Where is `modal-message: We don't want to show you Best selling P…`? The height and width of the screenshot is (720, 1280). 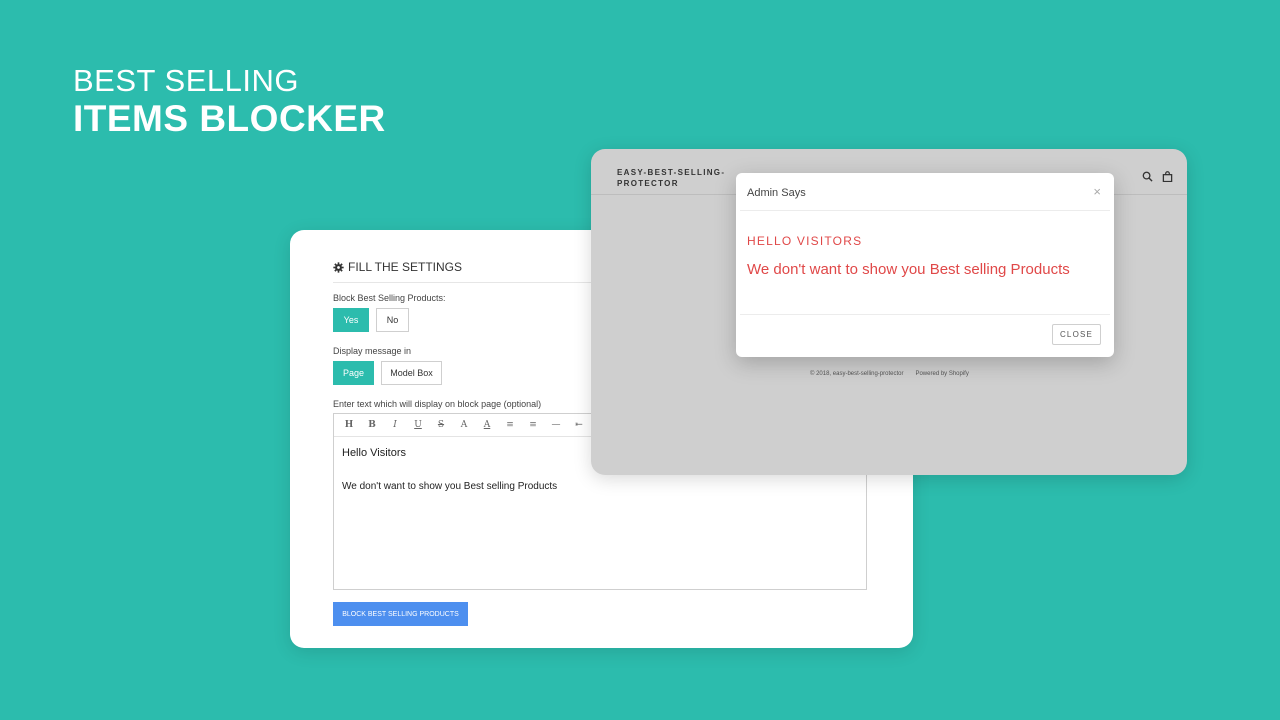
modal-message: We don't want to show you Best selling P… is located at coordinates (908, 269).